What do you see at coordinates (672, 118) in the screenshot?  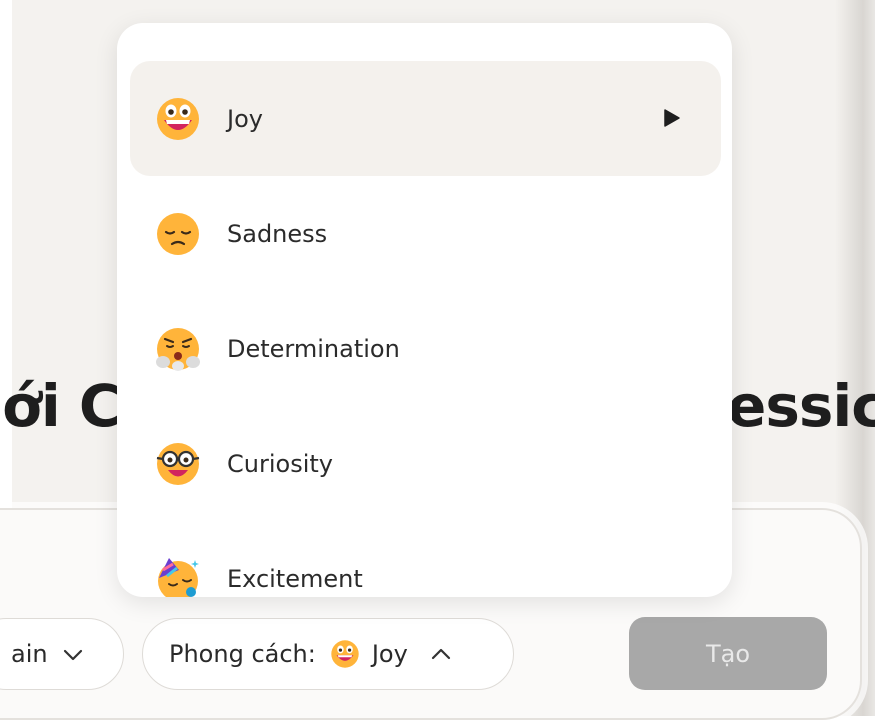 I see `play-arrow-icon` at bounding box center [672, 118].